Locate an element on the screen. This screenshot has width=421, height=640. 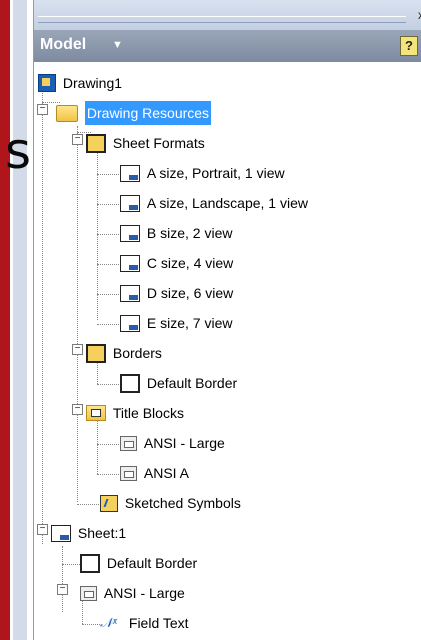
tree-label: Borders is located at coordinates (137, 353).